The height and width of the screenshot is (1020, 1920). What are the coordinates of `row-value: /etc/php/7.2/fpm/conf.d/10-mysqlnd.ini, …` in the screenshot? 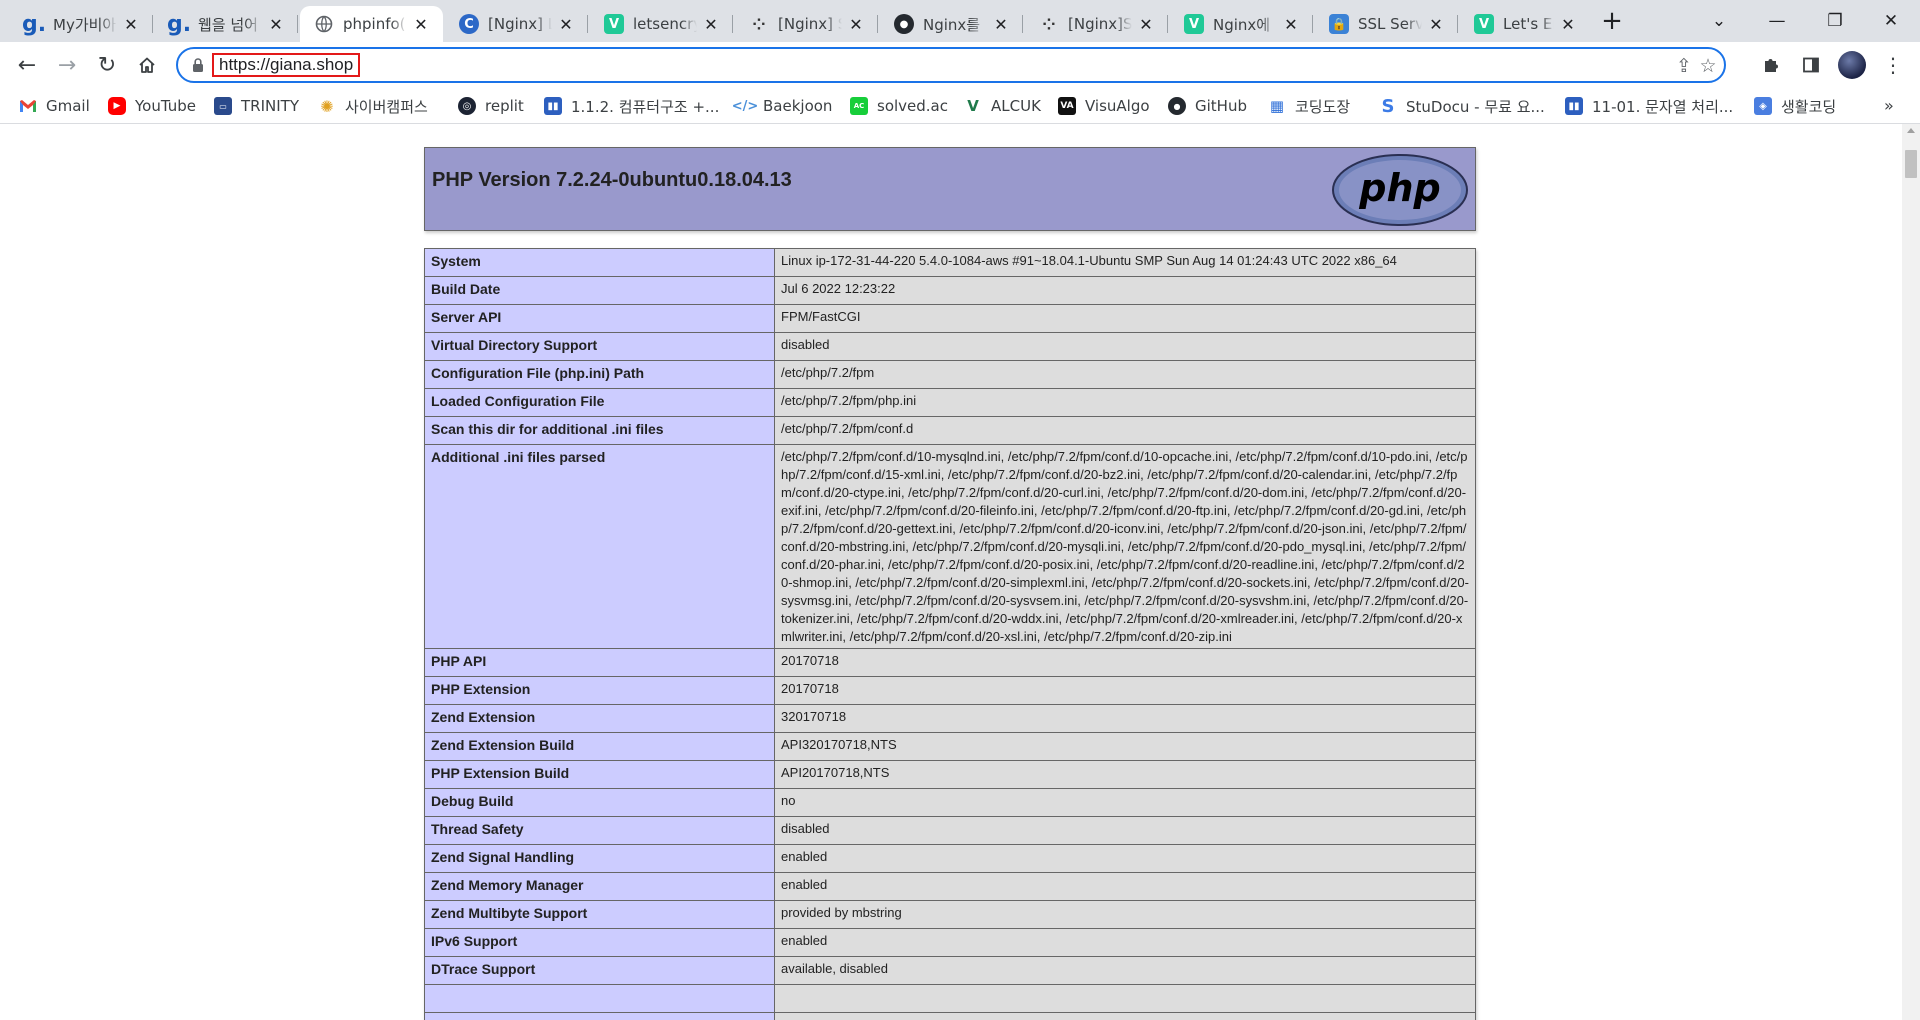 It's located at (1125, 546).